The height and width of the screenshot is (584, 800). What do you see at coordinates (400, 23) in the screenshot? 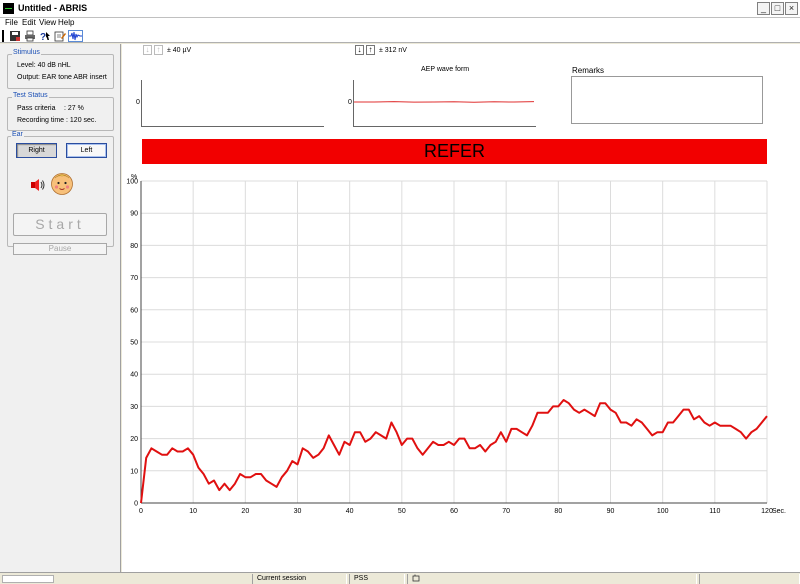
I see `menu-bar: File Edit View Help` at bounding box center [400, 23].